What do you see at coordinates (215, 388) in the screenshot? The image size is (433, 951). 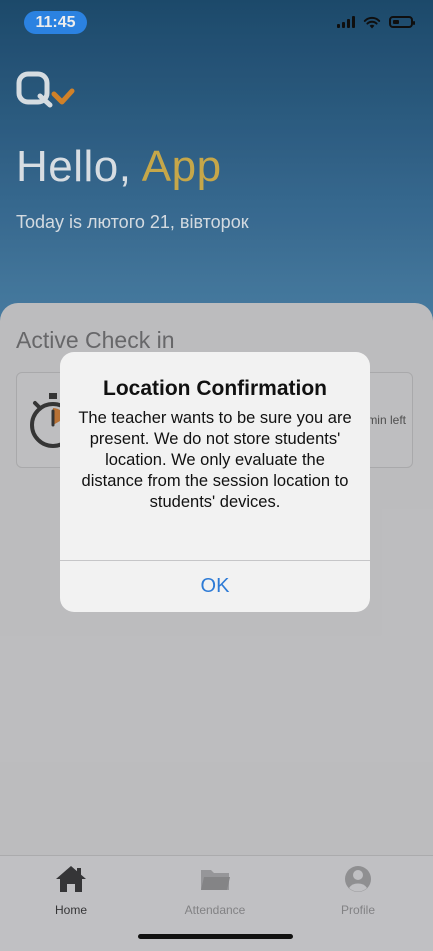 I see `dialog-title: Location Confirmation` at bounding box center [215, 388].